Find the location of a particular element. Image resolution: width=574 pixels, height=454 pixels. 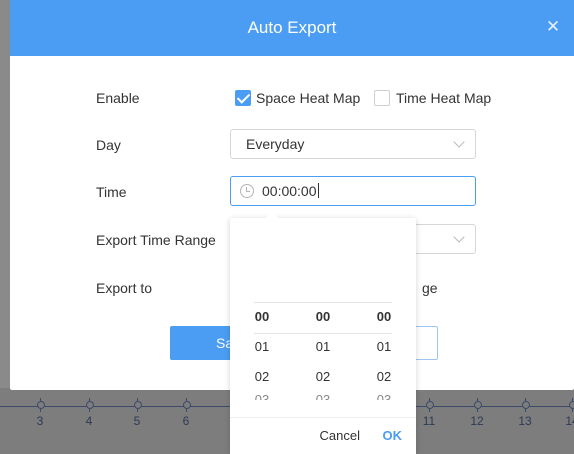

dialog-header: Auto Export ✕ is located at coordinates (292, 28).